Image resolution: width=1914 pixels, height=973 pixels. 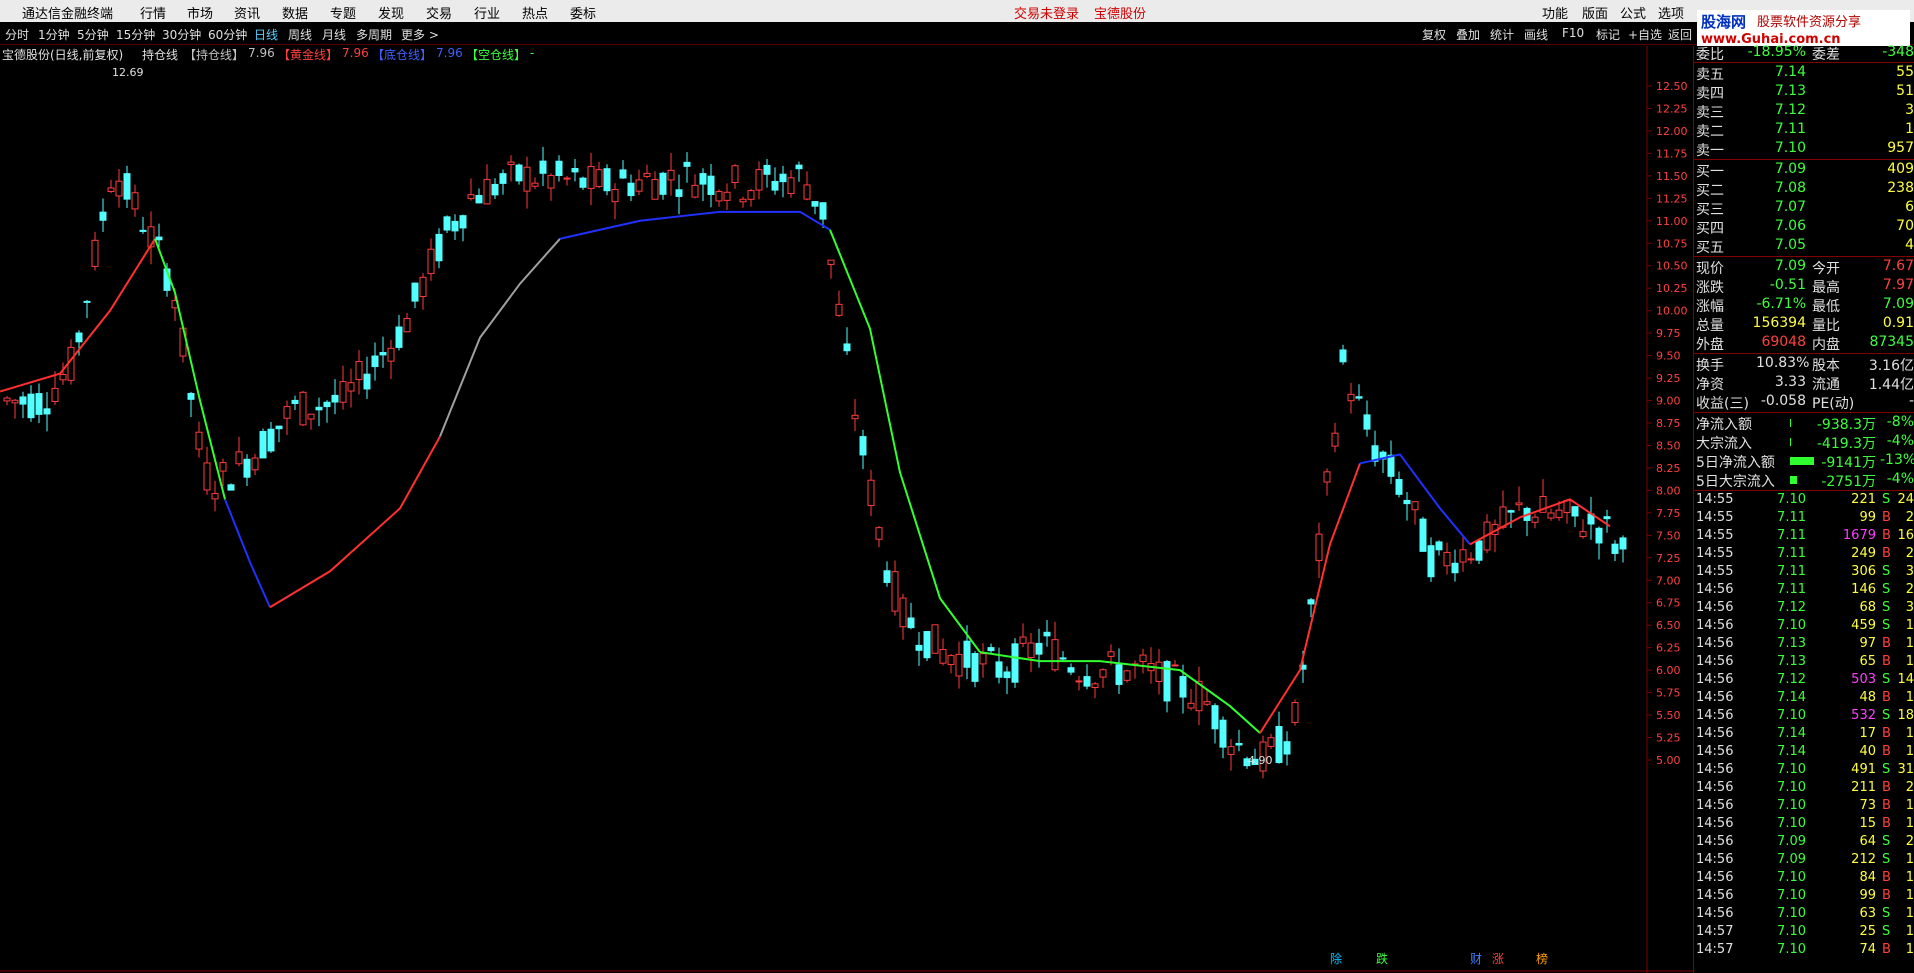 I want to click on period-30min: 30分钟, so click(x=181, y=34).